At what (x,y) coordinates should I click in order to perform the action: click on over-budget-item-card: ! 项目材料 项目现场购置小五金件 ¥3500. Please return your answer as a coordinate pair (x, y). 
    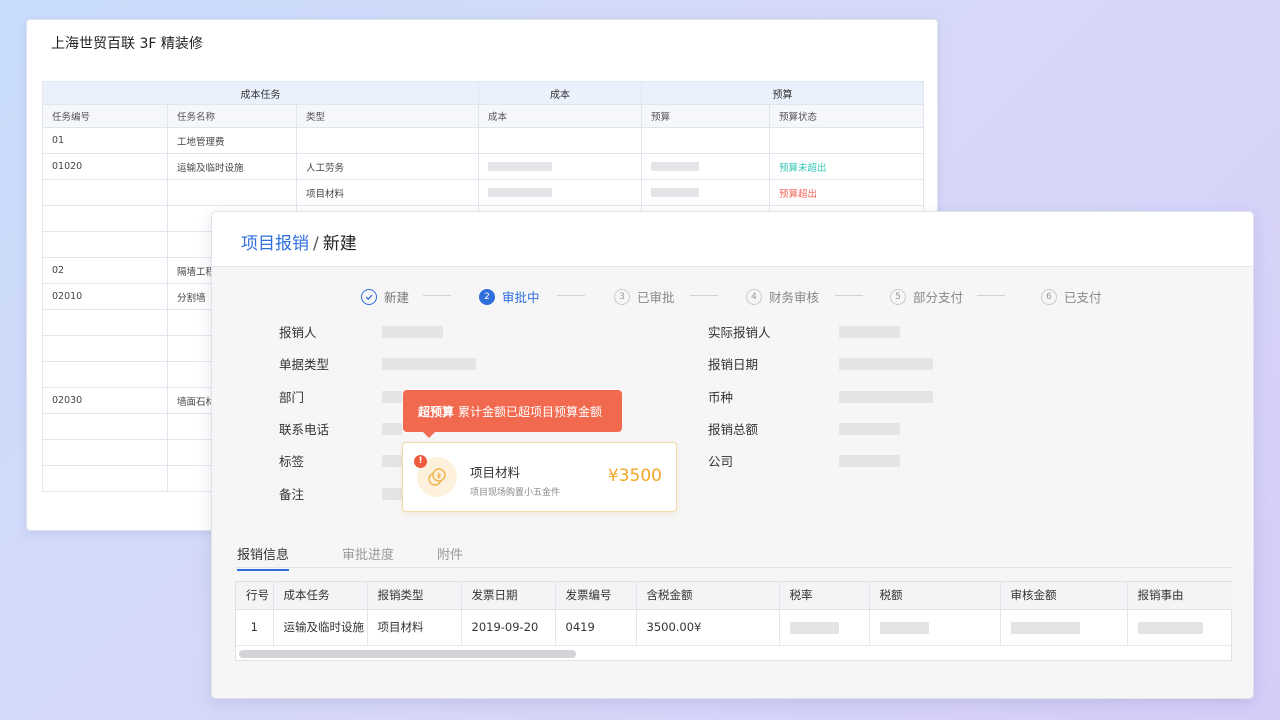
    Looking at the image, I should click on (539, 477).